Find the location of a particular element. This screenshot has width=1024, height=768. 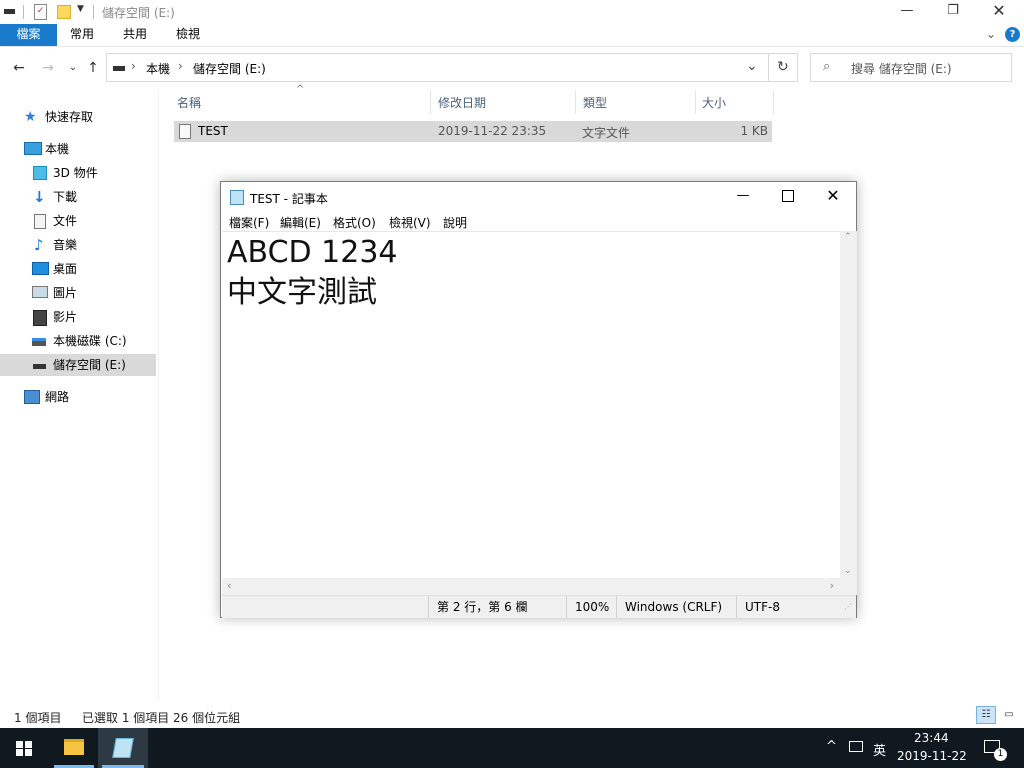

properties-icon: ✓ is located at coordinates (40, 12).